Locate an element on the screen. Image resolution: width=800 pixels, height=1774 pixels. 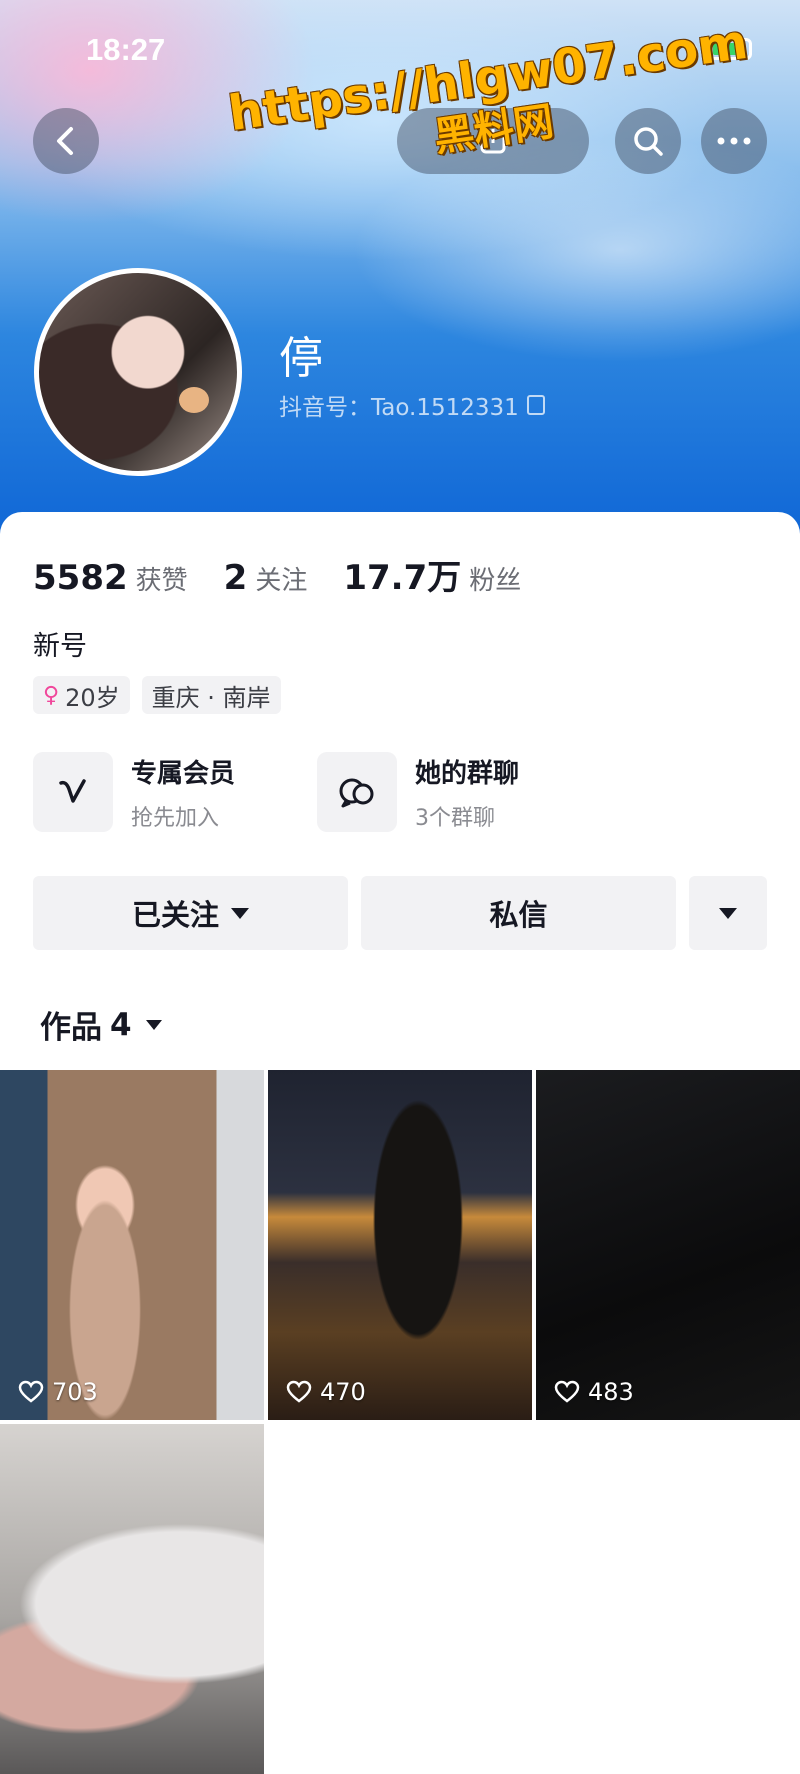
message-button: 私信 is located at coordinates (518, 913).